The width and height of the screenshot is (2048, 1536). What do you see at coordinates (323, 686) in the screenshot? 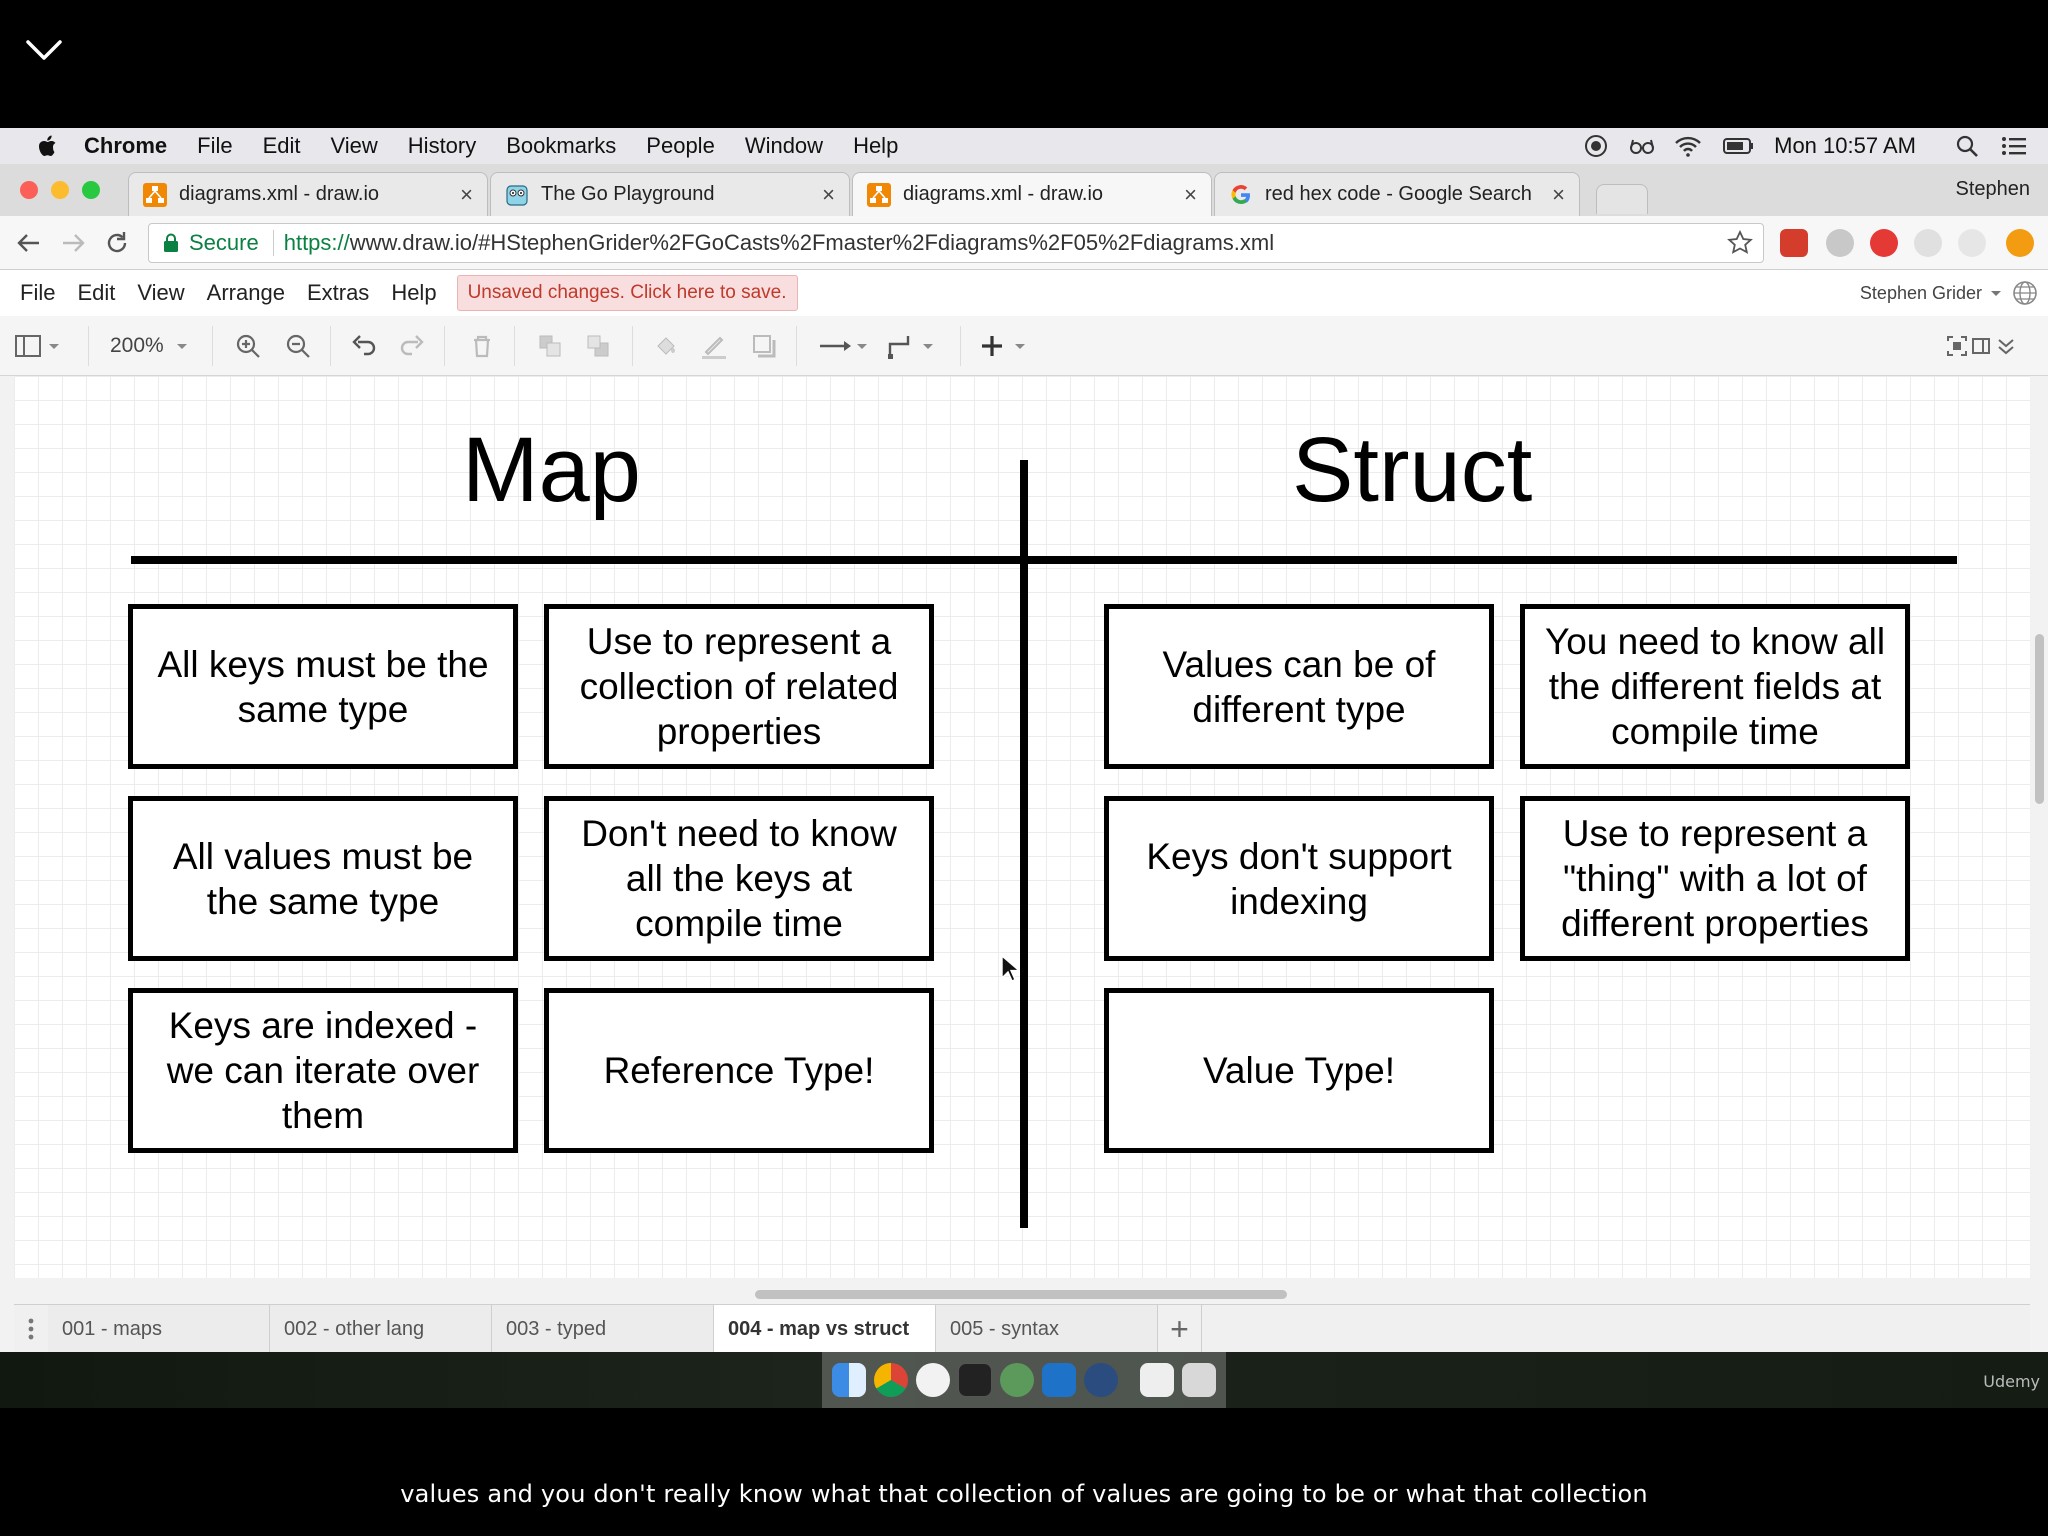
I see `map-card: All keys must be the same type` at bounding box center [323, 686].